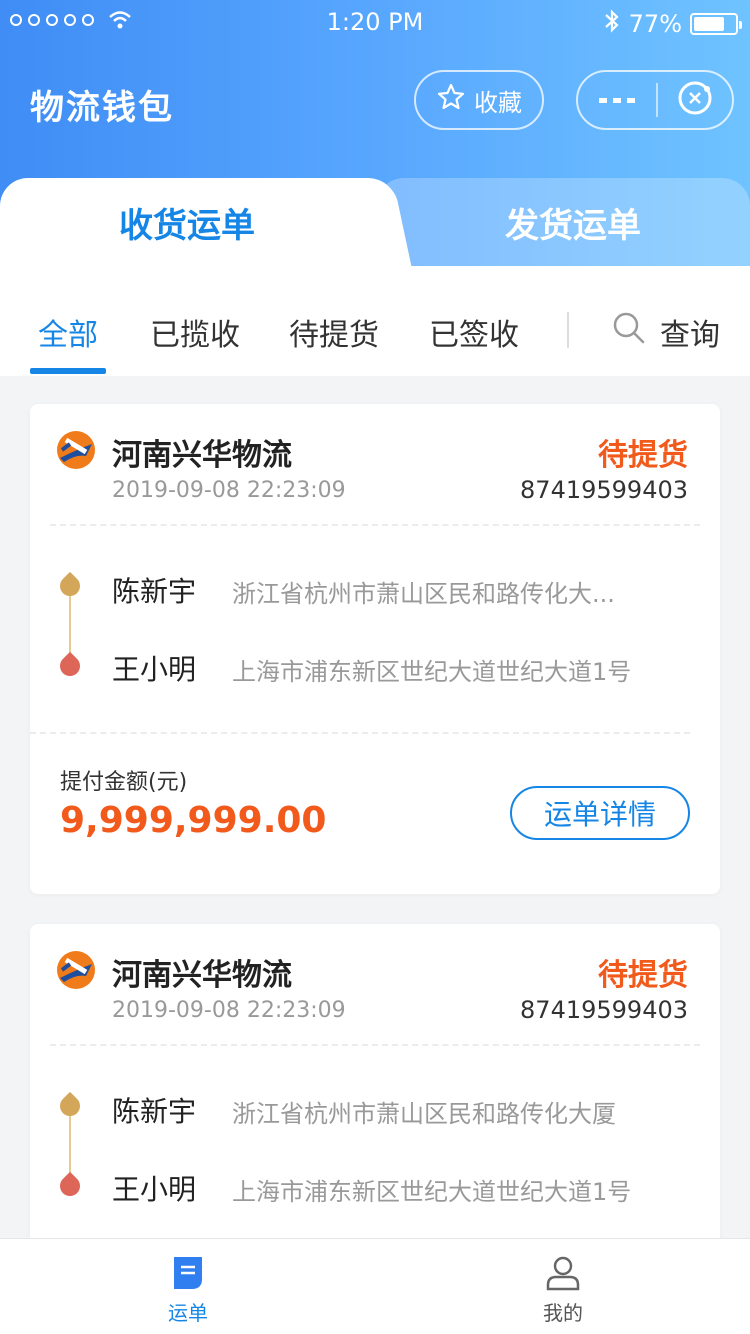 Image resolution: width=750 pixels, height=1334 pixels. What do you see at coordinates (563, 1273) in the screenshot?
I see `user-icon` at bounding box center [563, 1273].